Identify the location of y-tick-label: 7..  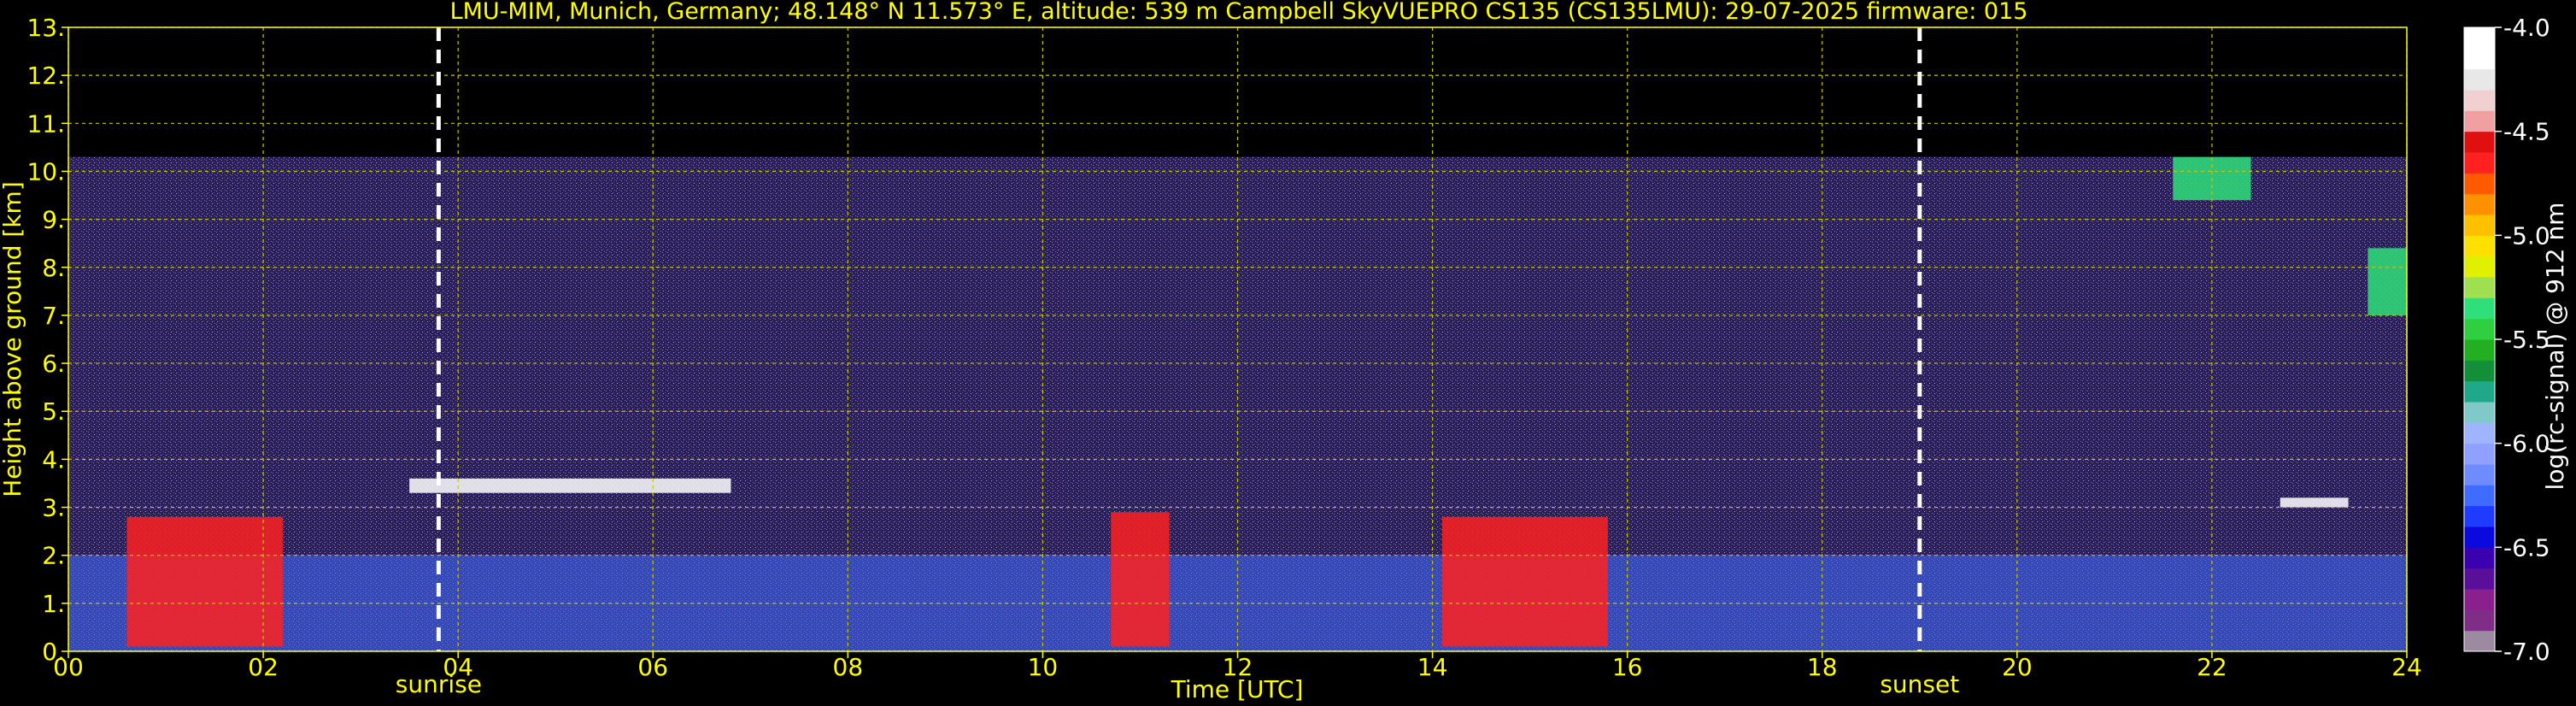
(53, 316).